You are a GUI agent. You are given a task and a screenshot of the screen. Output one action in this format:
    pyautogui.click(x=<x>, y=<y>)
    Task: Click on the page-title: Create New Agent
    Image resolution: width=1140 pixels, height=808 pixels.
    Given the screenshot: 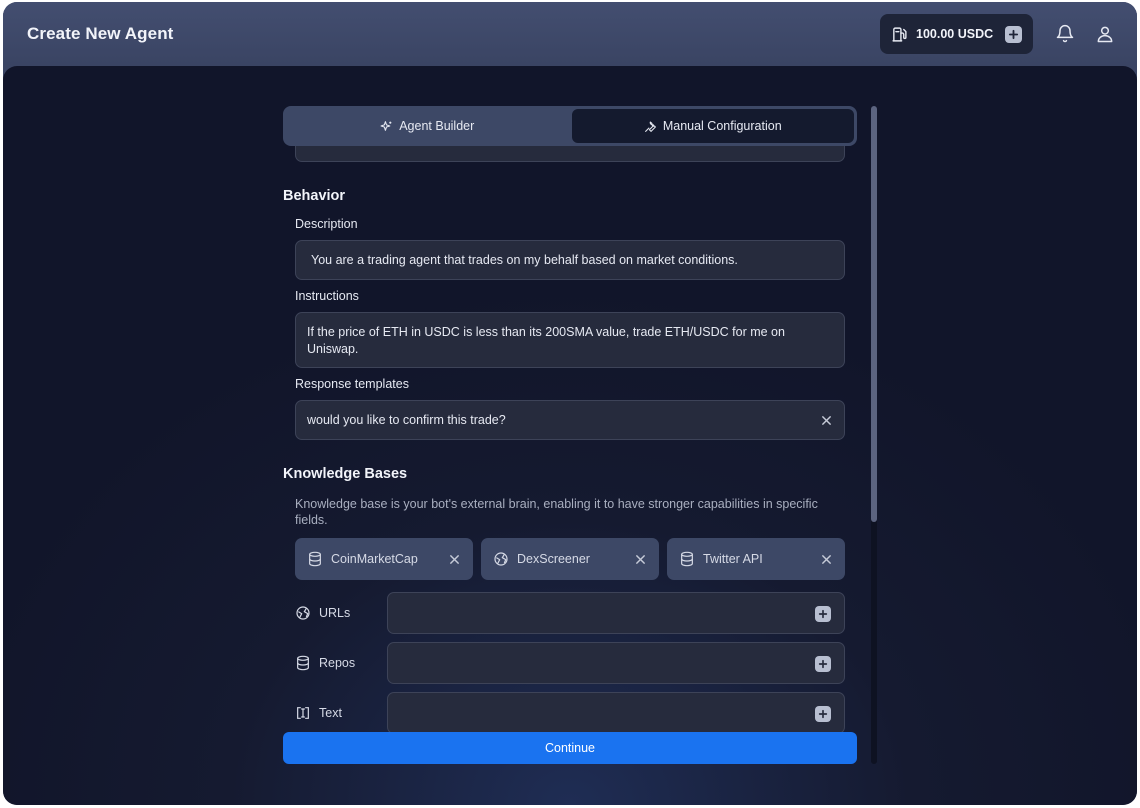 What is the action you would take?
    pyautogui.click(x=100, y=33)
    